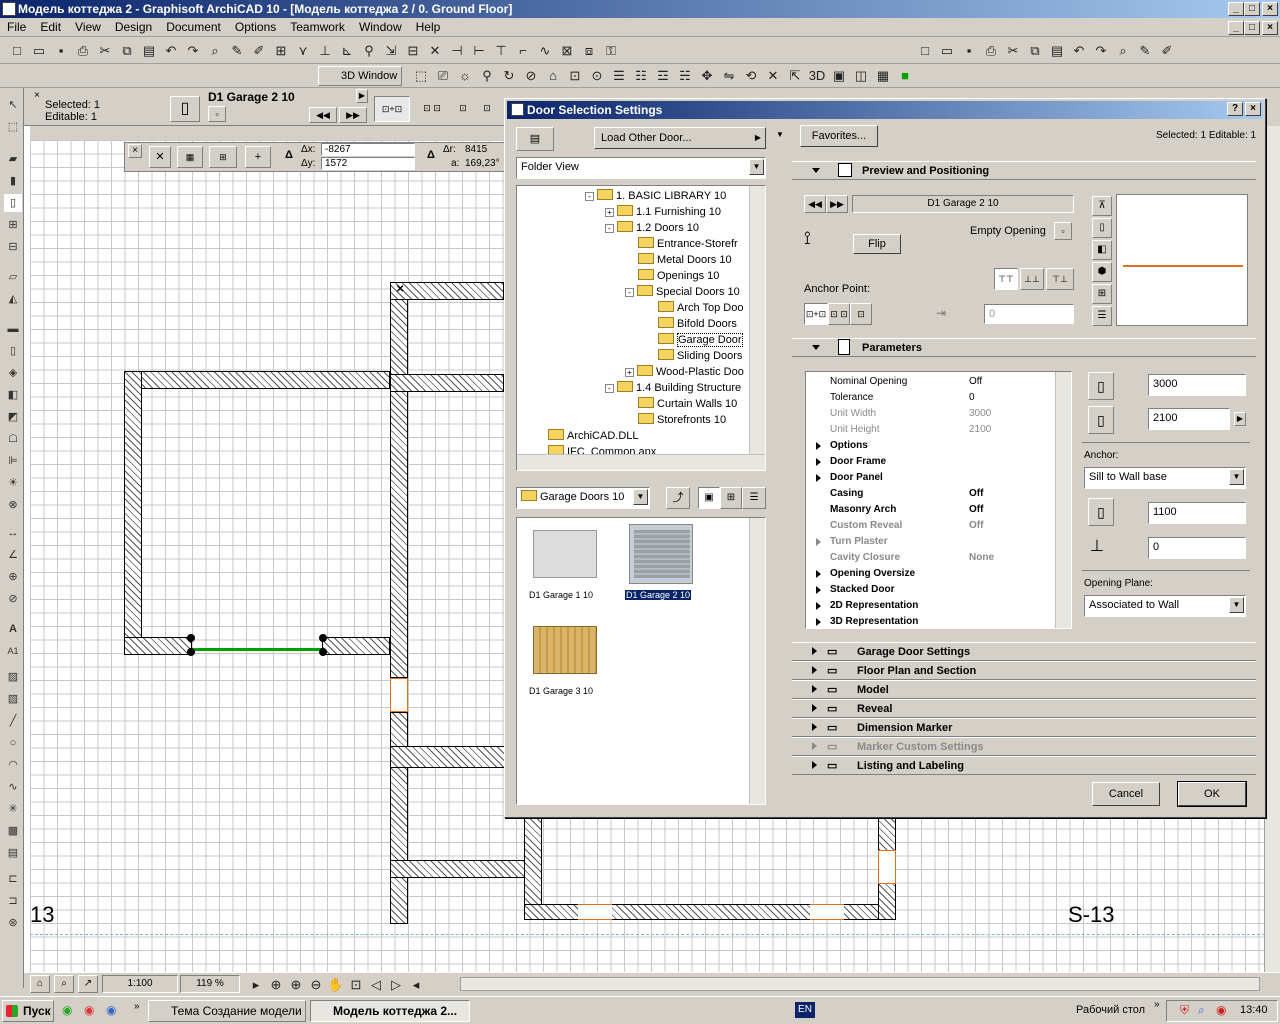 The height and width of the screenshot is (1024, 1280). What do you see at coordinates (13, 299) in the screenshot?
I see `roof-tool-icon: ◭` at bounding box center [13, 299].